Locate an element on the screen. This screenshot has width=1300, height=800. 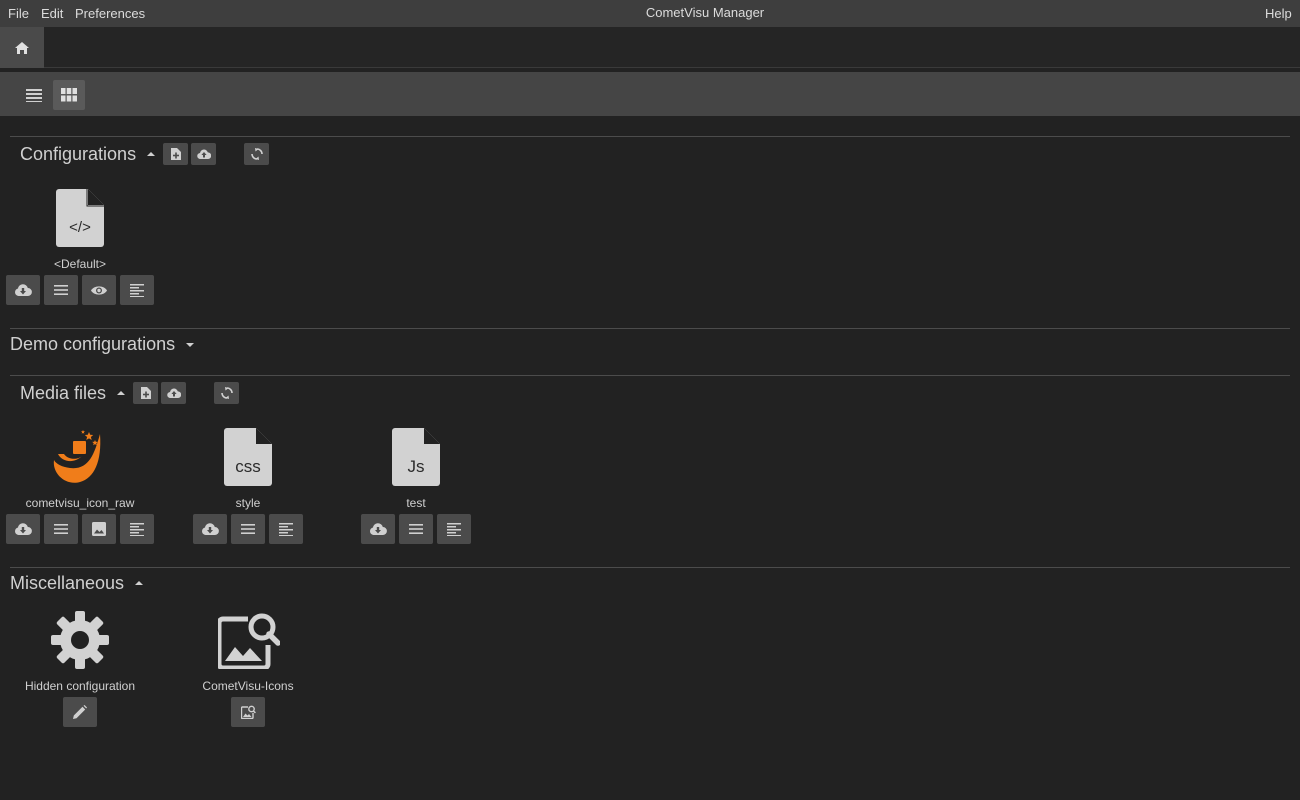
open-icons-button is located at coordinates (248, 712).